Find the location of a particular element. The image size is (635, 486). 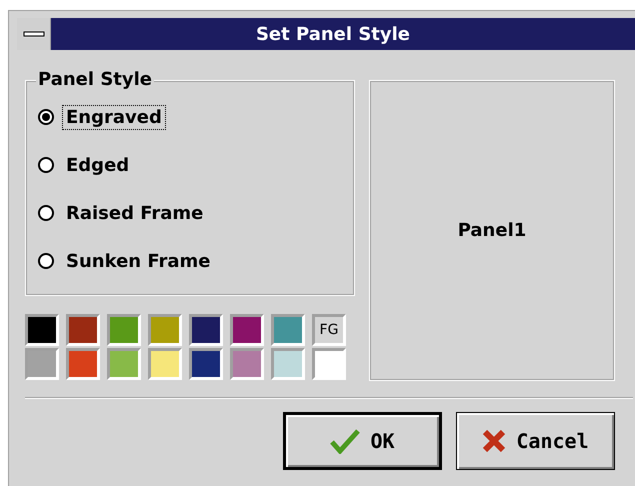

system-menu-button is located at coordinates (34, 34).